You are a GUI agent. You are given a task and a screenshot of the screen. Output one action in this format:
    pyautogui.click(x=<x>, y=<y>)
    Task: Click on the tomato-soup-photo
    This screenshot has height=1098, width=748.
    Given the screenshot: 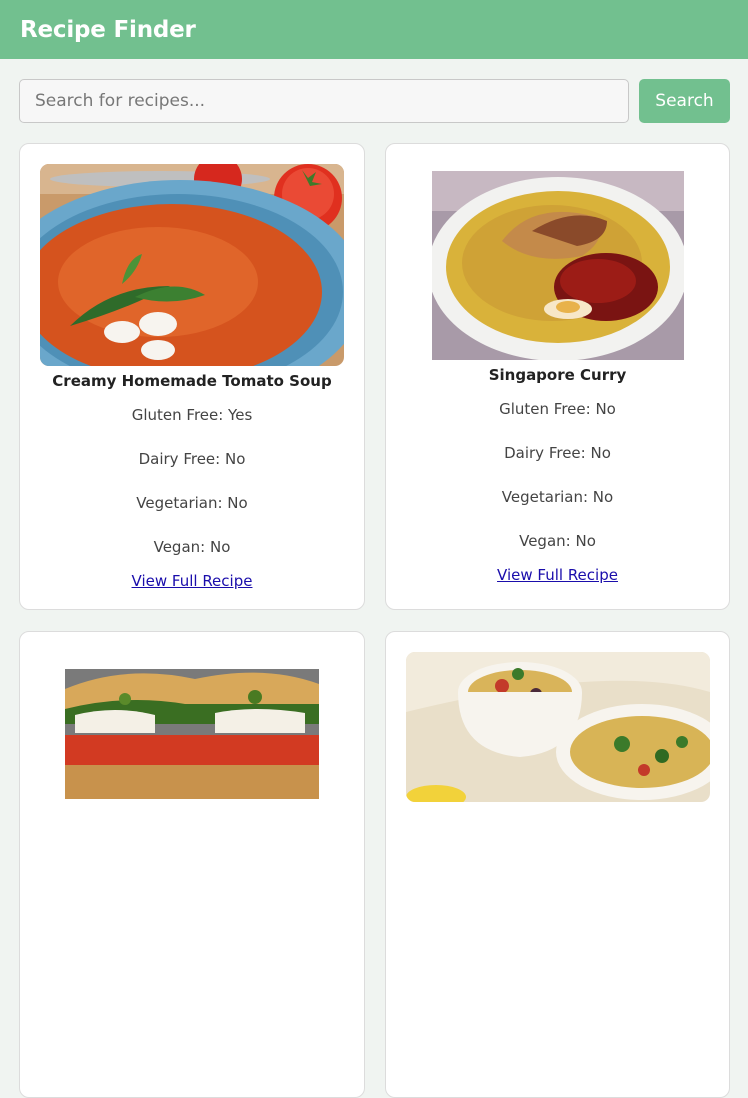 What is the action you would take?
    pyautogui.click(x=192, y=265)
    